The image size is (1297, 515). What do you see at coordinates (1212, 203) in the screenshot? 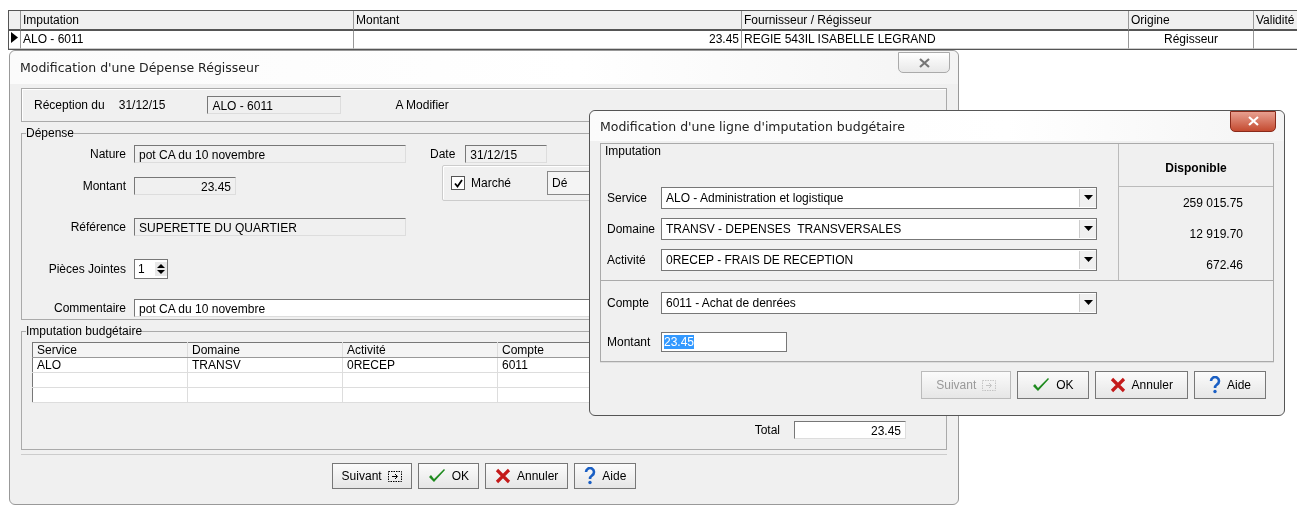
I see `available-amount: 259 015.75` at bounding box center [1212, 203].